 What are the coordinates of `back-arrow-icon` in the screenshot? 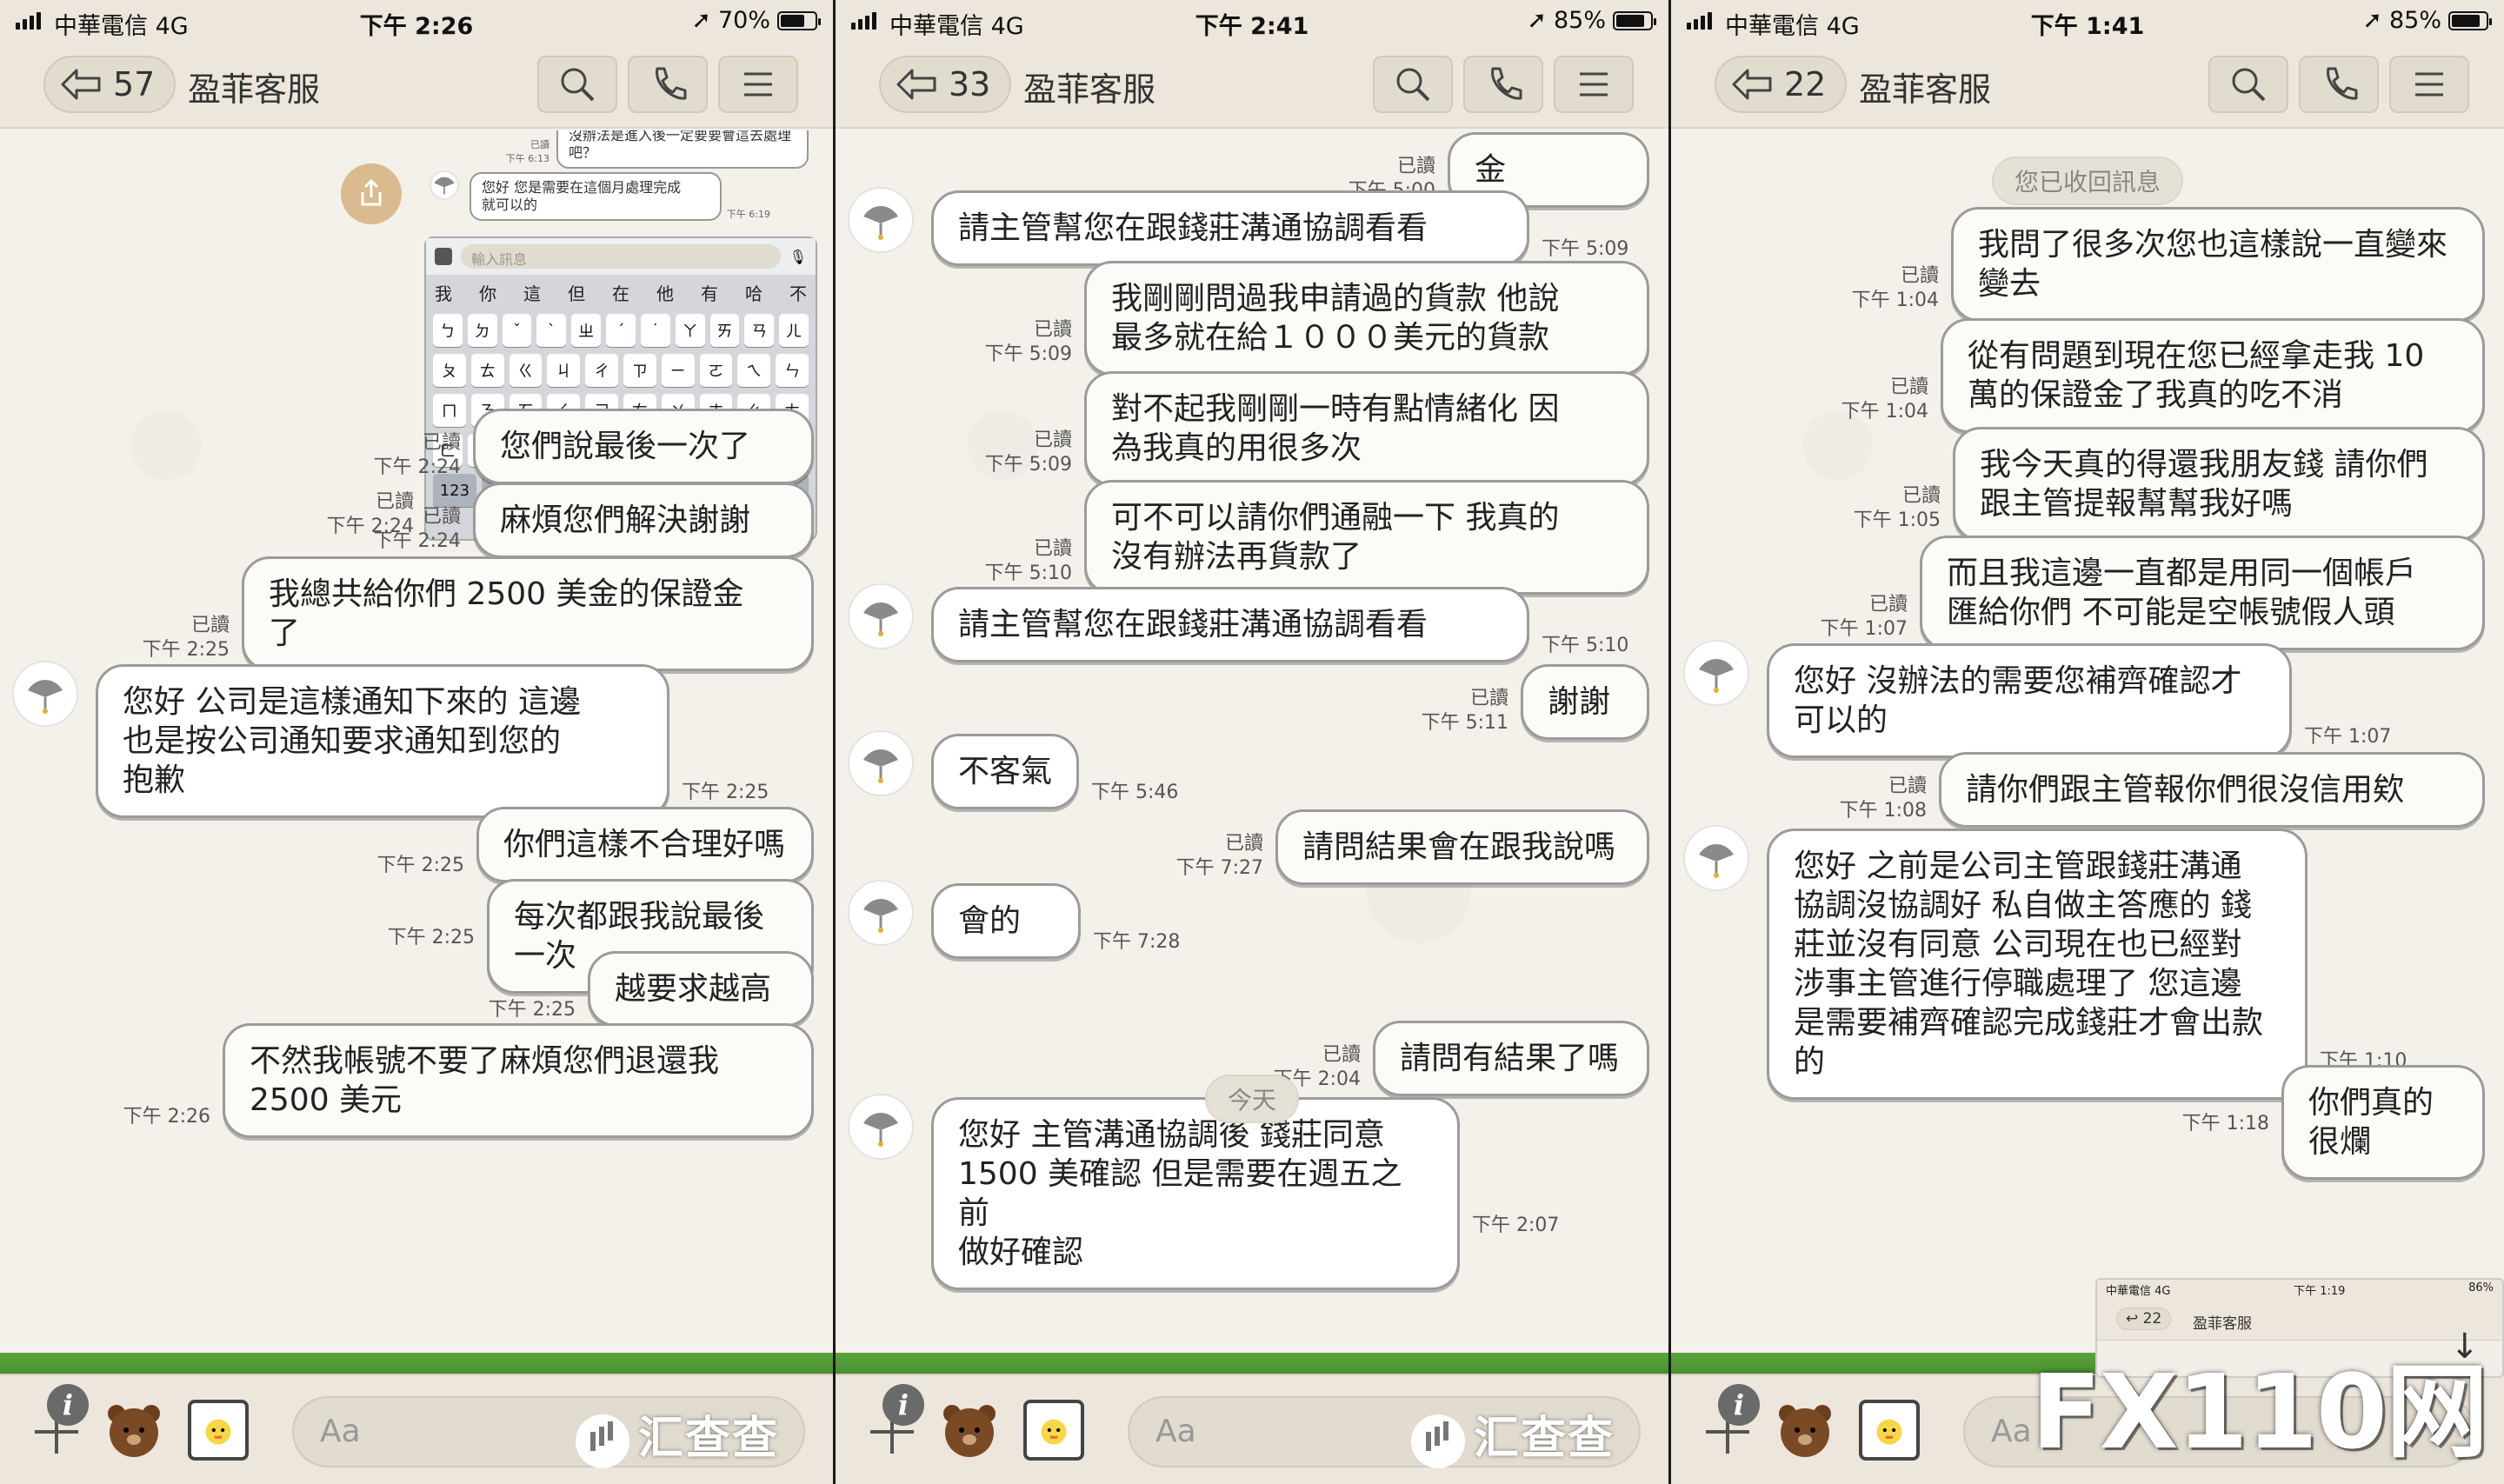 It's located at (916, 84).